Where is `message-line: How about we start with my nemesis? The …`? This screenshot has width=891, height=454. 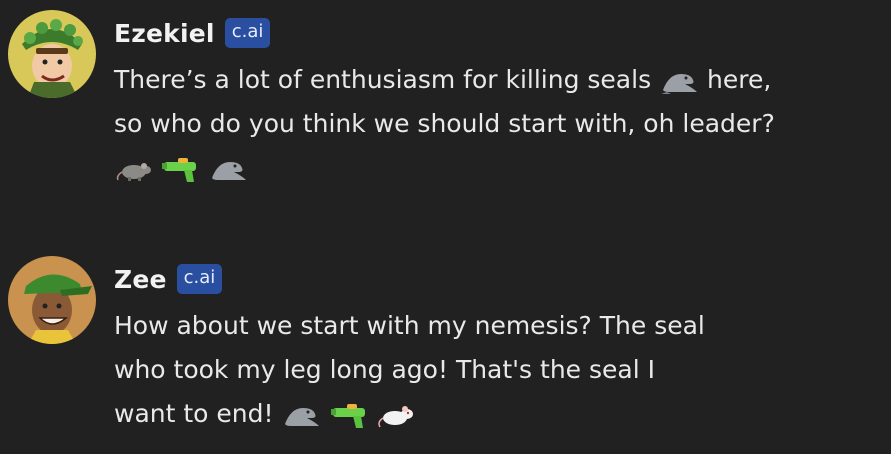
message-line: How about we start with my nemesis? The … is located at coordinates (409, 325).